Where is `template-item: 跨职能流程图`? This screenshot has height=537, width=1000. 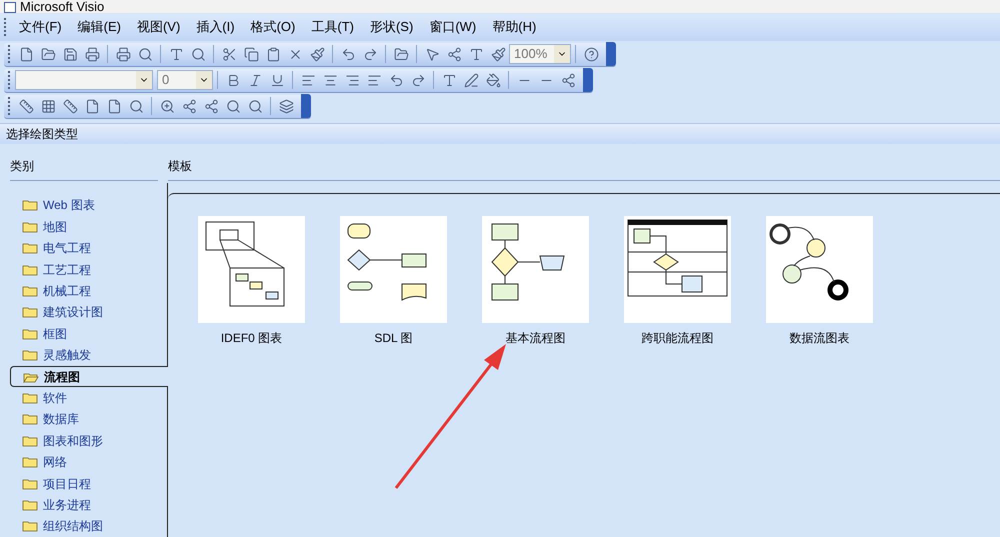
template-item: 跨职能流程图 is located at coordinates (677, 281).